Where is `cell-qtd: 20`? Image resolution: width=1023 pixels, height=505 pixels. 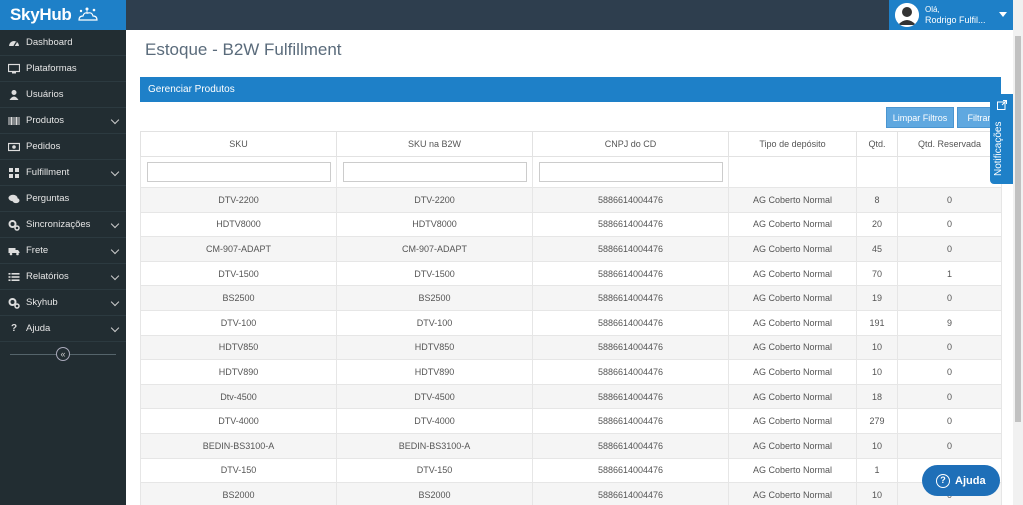
cell-qtd: 20 is located at coordinates (877, 224).